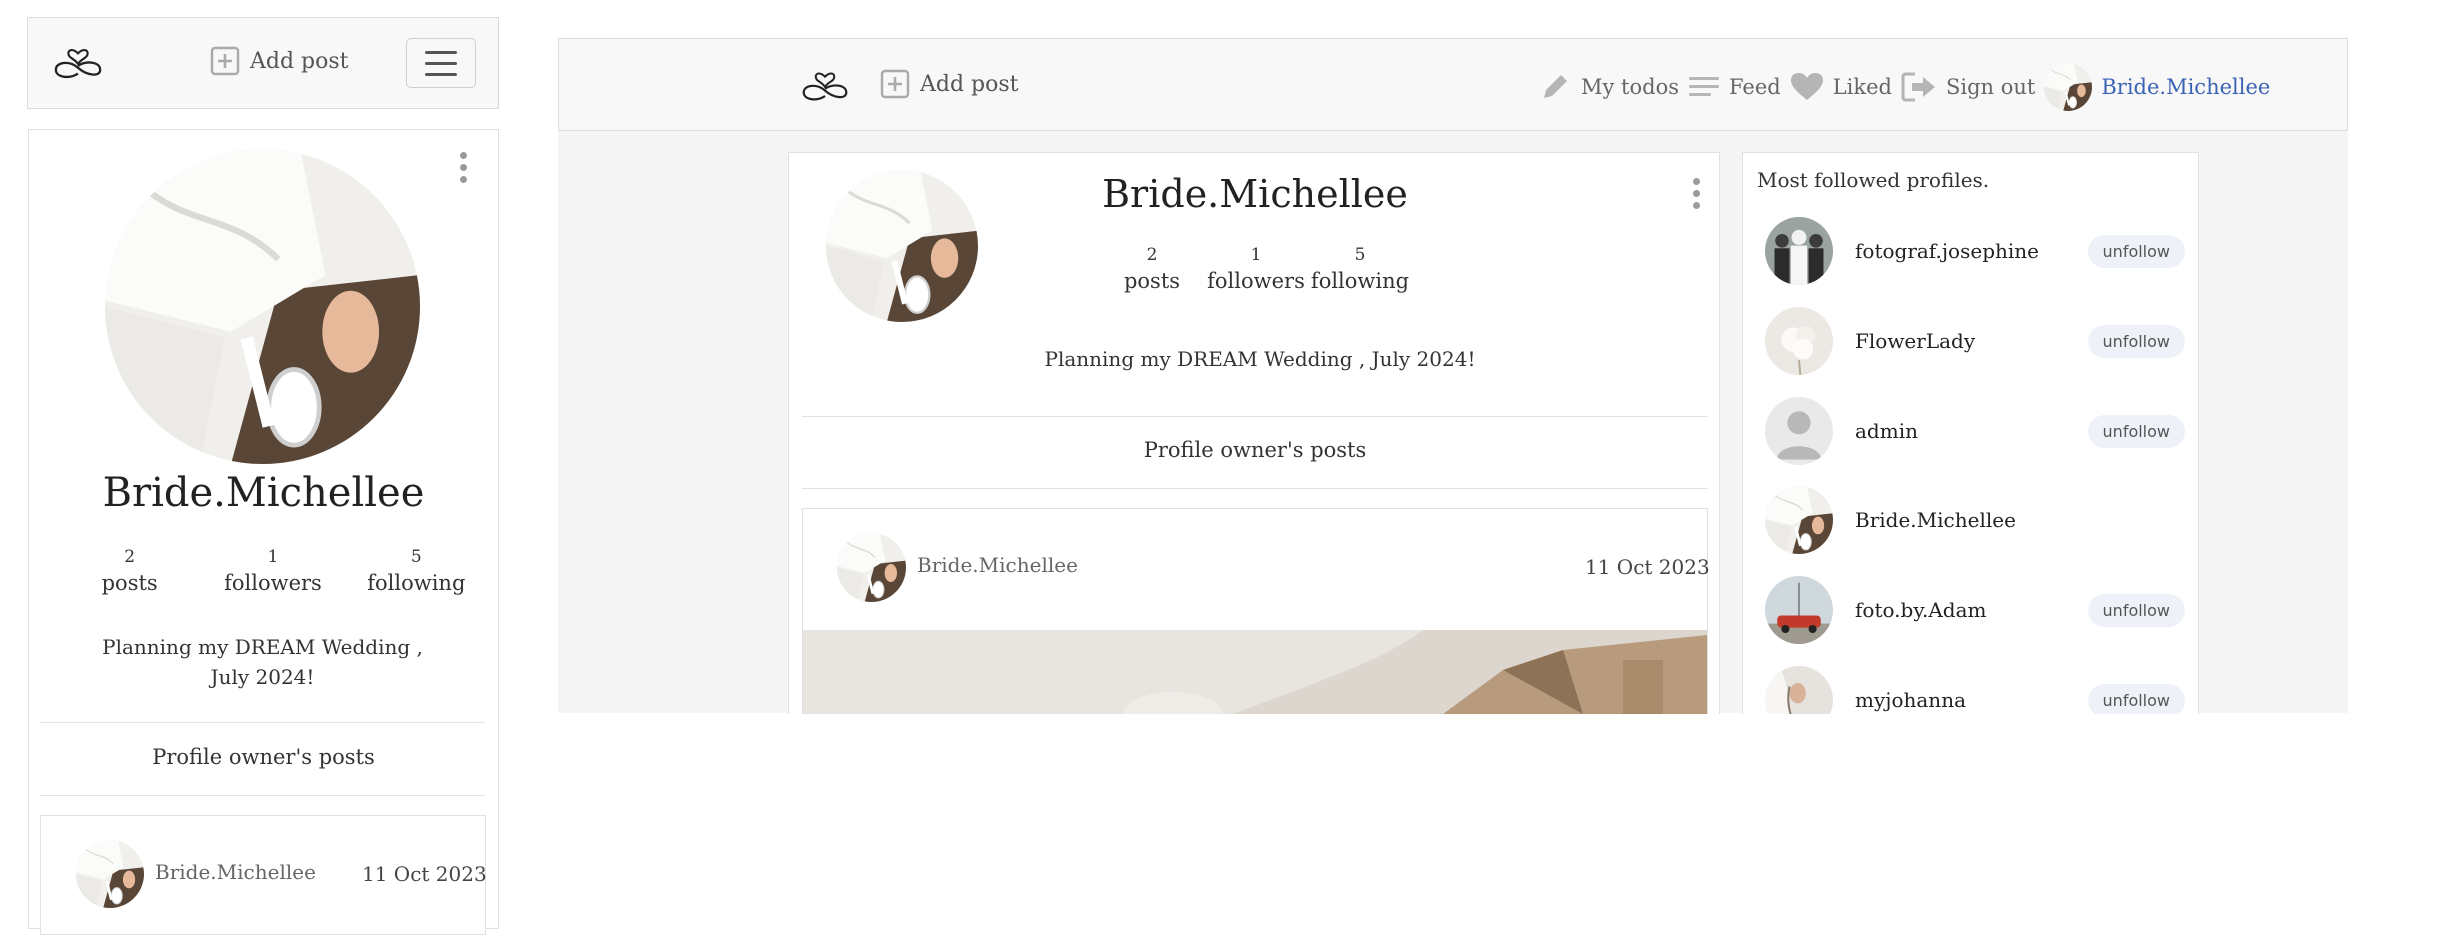 This screenshot has height=935, width=2460. What do you see at coordinates (1555, 86) in the screenshot?
I see `pencil-icon` at bounding box center [1555, 86].